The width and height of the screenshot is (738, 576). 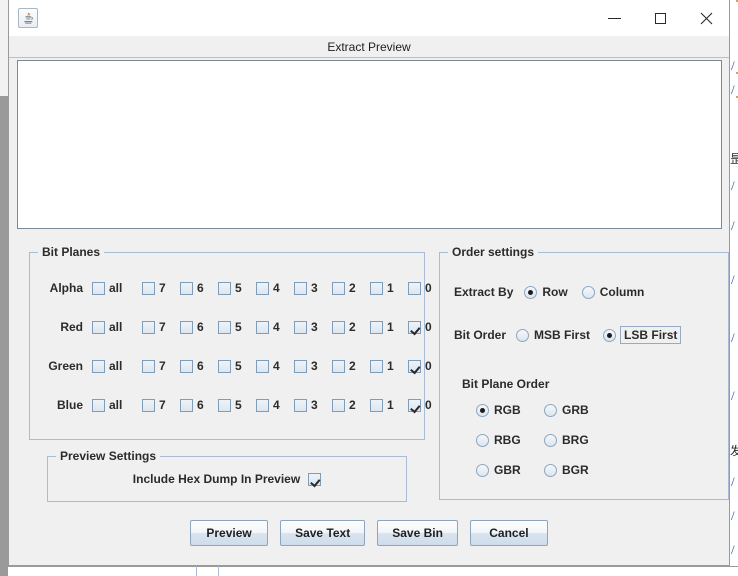 I want to click on checkbox-alpha-5: 5, so click(x=233, y=288).